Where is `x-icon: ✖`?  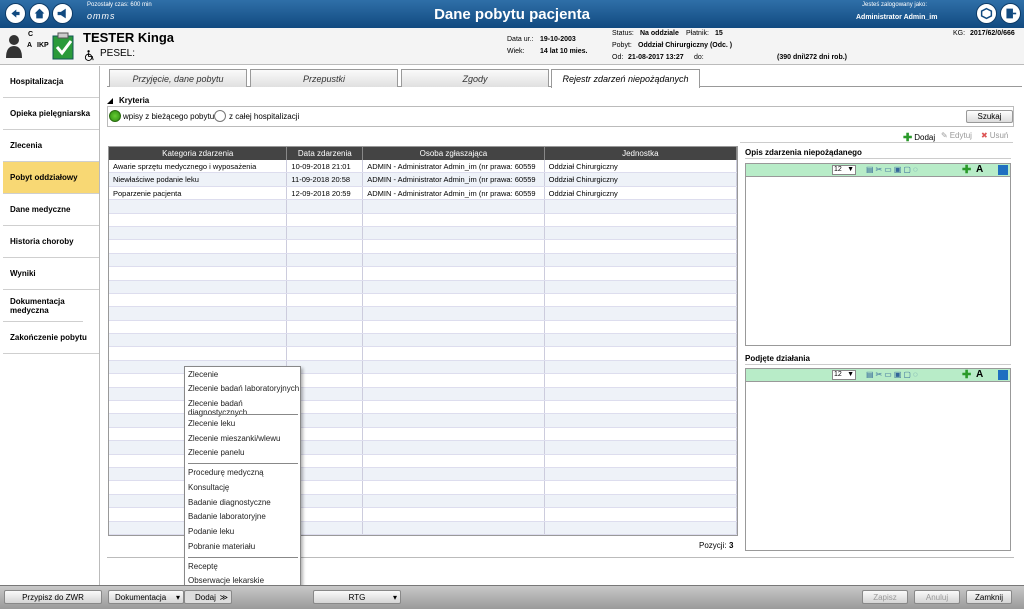
x-icon: ✖ is located at coordinates (984, 135).